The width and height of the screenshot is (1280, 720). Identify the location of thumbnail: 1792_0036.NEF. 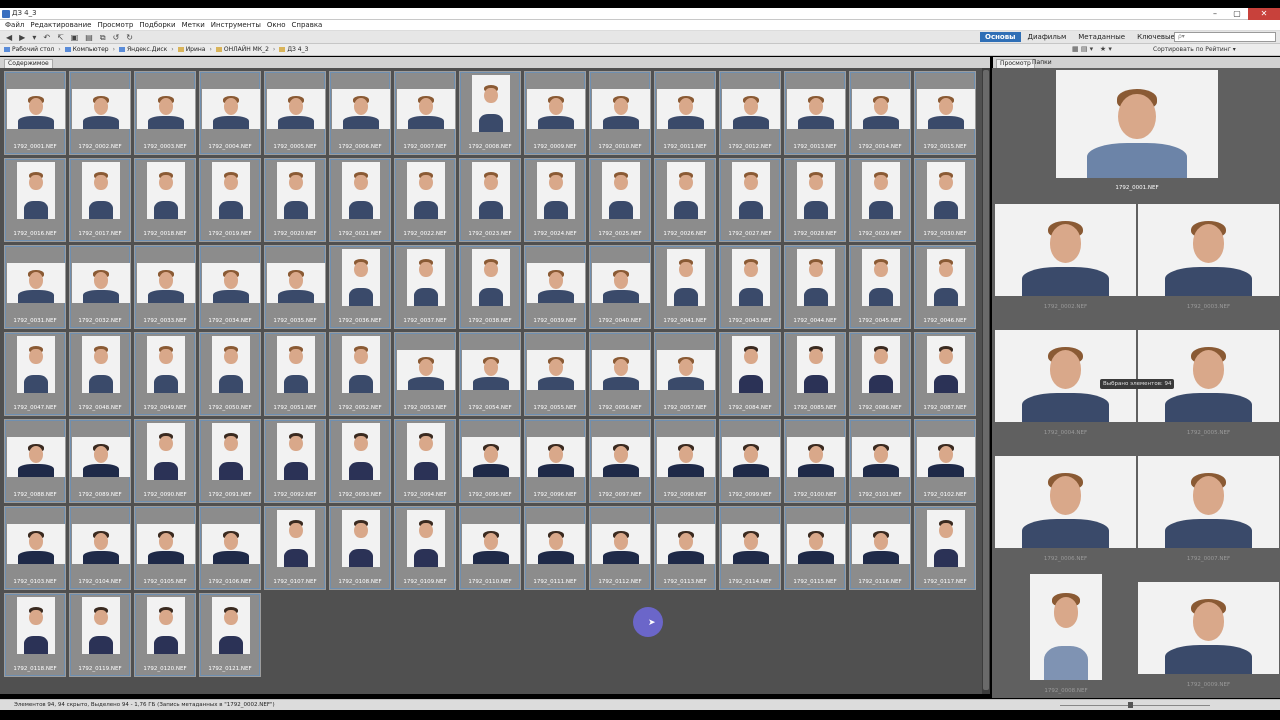
(360, 287).